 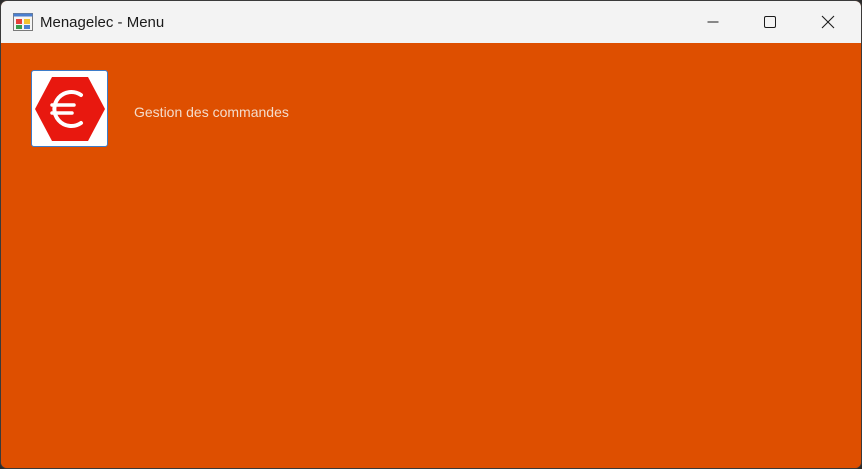 I want to click on close-icon, so click(x=828, y=22).